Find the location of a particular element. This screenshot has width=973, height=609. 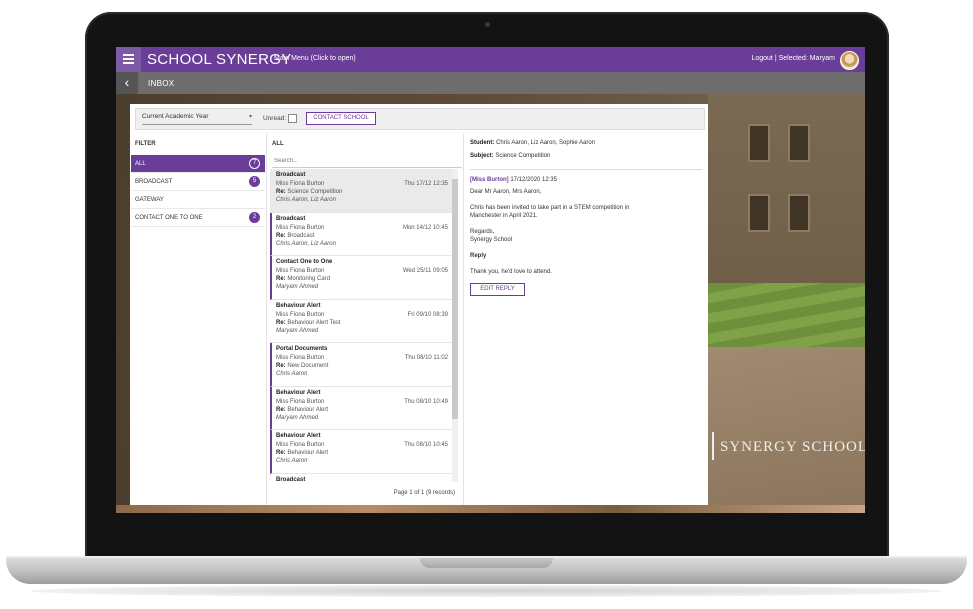

message-type: Contact One to One is located at coordinates (304, 262).